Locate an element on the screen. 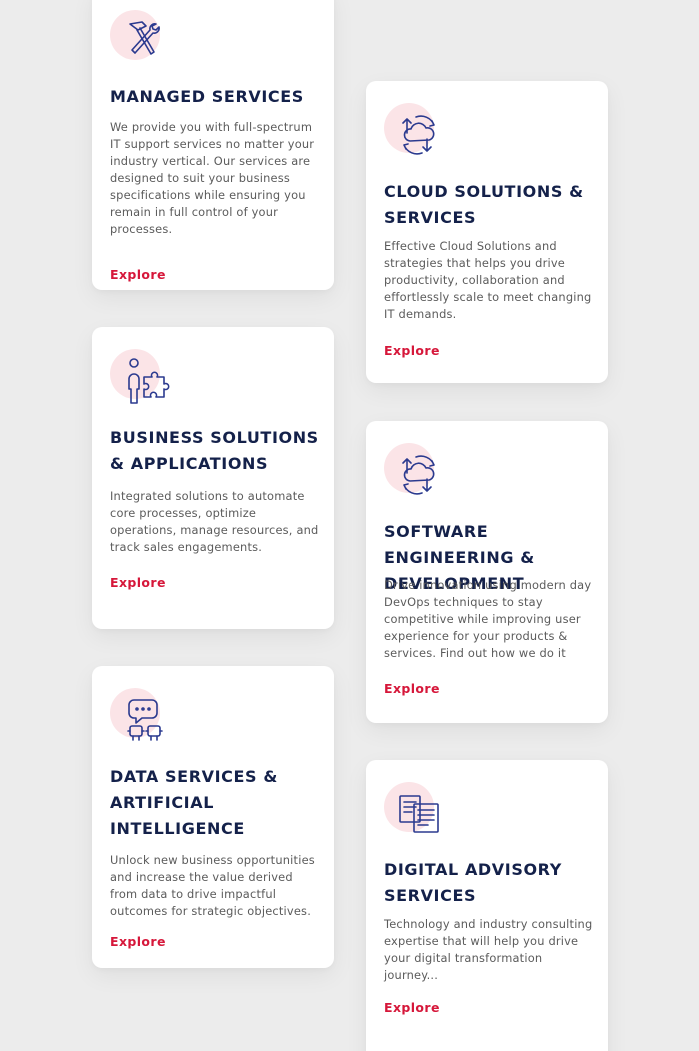 This screenshot has height=1051, width=699. card-title: MANAGED SERVICES is located at coordinates (207, 96).